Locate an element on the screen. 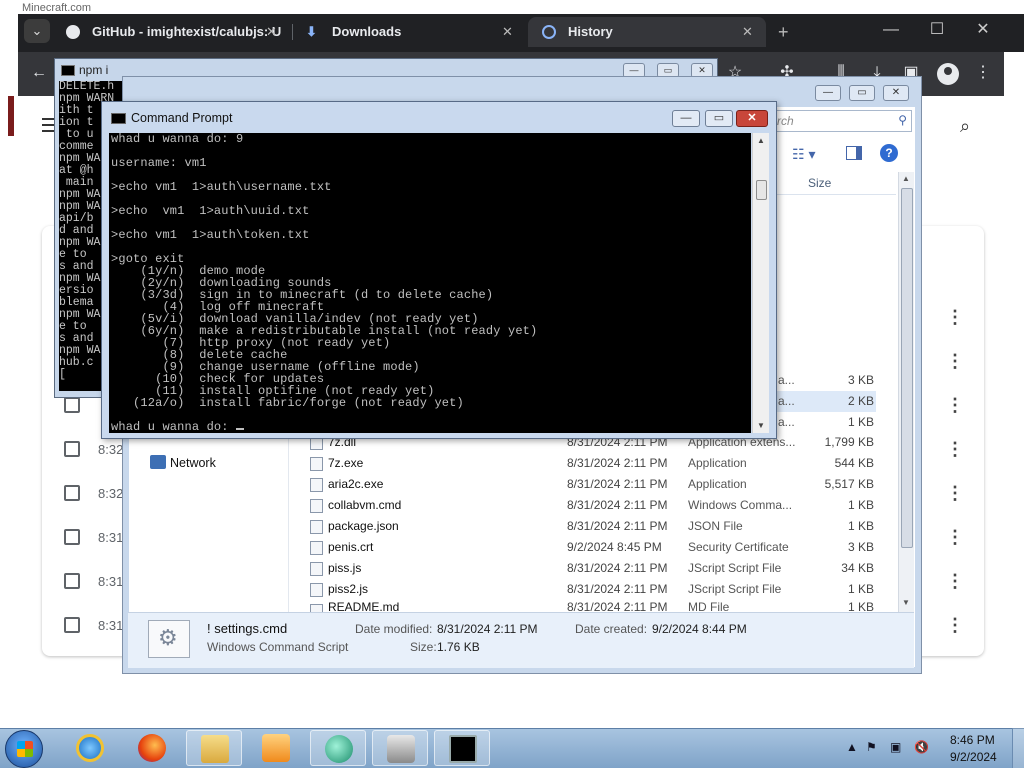 The height and width of the screenshot is (768, 1024). tab-downloads-close-icon: ✕ is located at coordinates (509, 32).